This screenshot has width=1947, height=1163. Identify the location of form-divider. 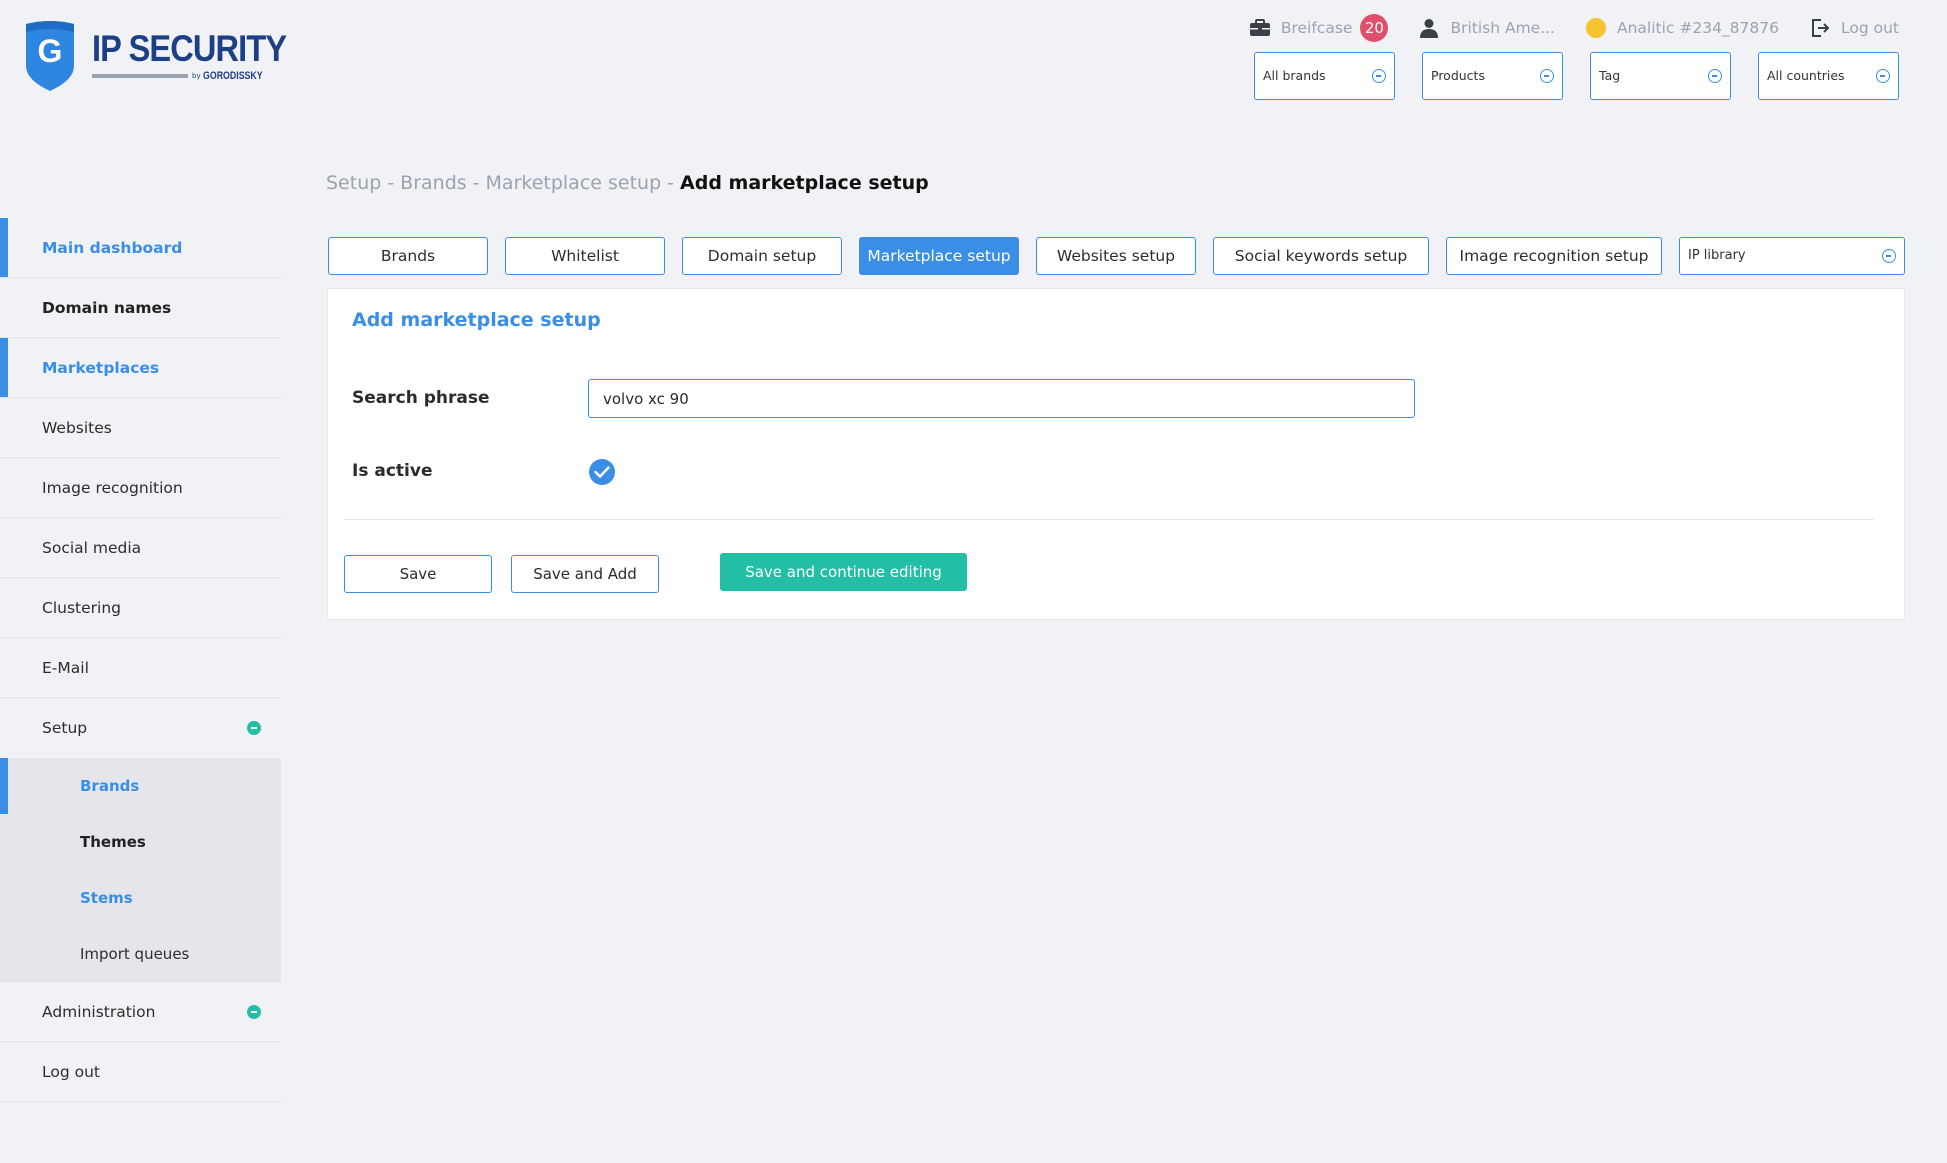
(1109, 519).